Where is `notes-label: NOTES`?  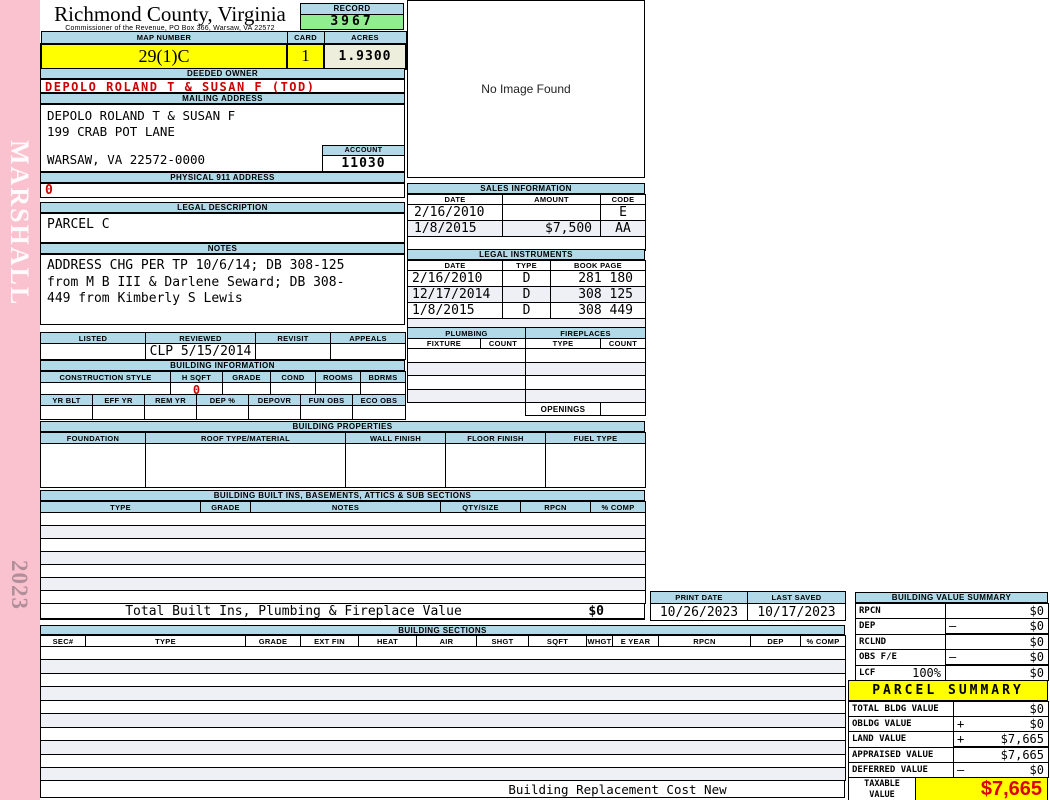 notes-label: NOTES is located at coordinates (222, 248).